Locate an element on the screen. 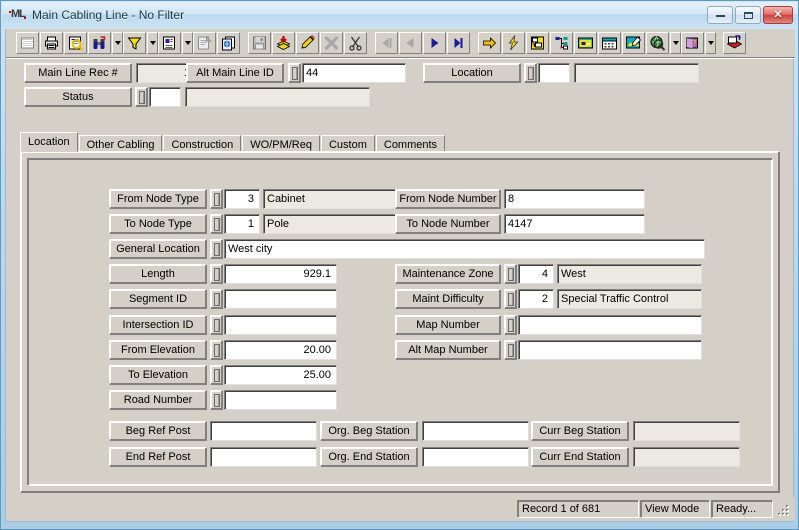  minimize-button is located at coordinates (720, 15).